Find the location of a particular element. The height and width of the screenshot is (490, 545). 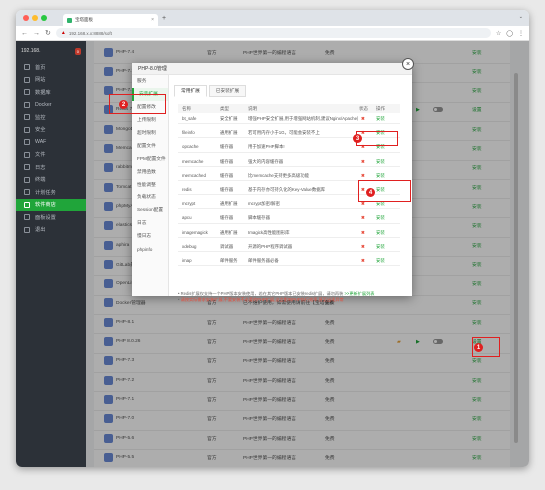

tab-common-ext: 常用扩展 is located at coordinates (190, 91).